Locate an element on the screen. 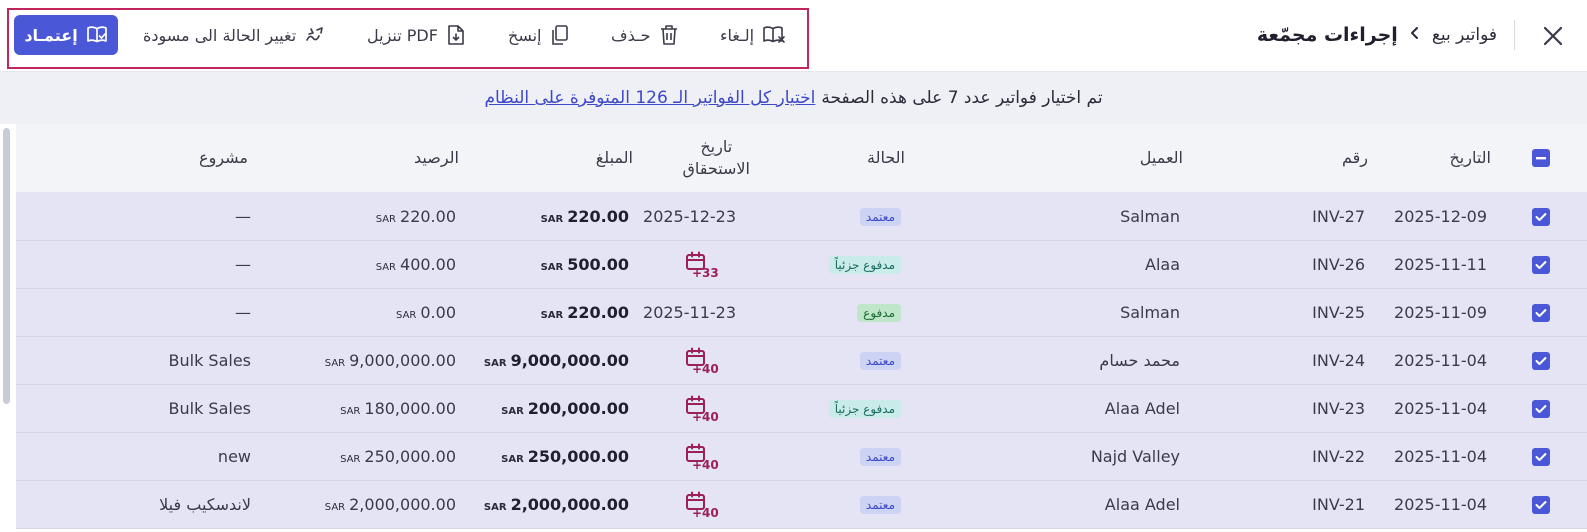  column-header-due-date-line1: تاريخ is located at coordinates (716, 147).